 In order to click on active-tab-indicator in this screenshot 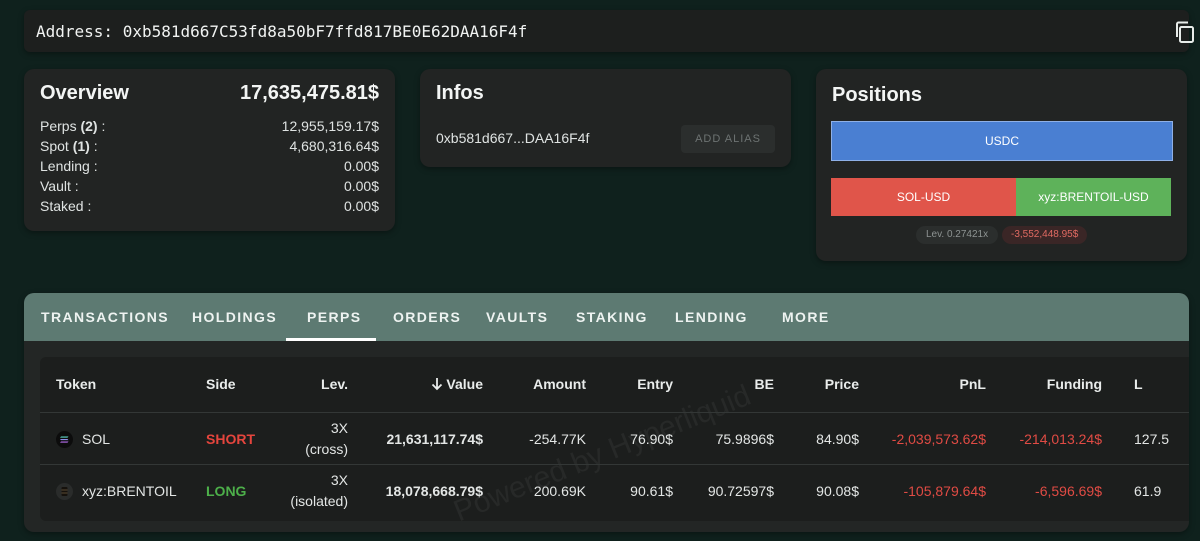, I will do `click(331, 339)`.